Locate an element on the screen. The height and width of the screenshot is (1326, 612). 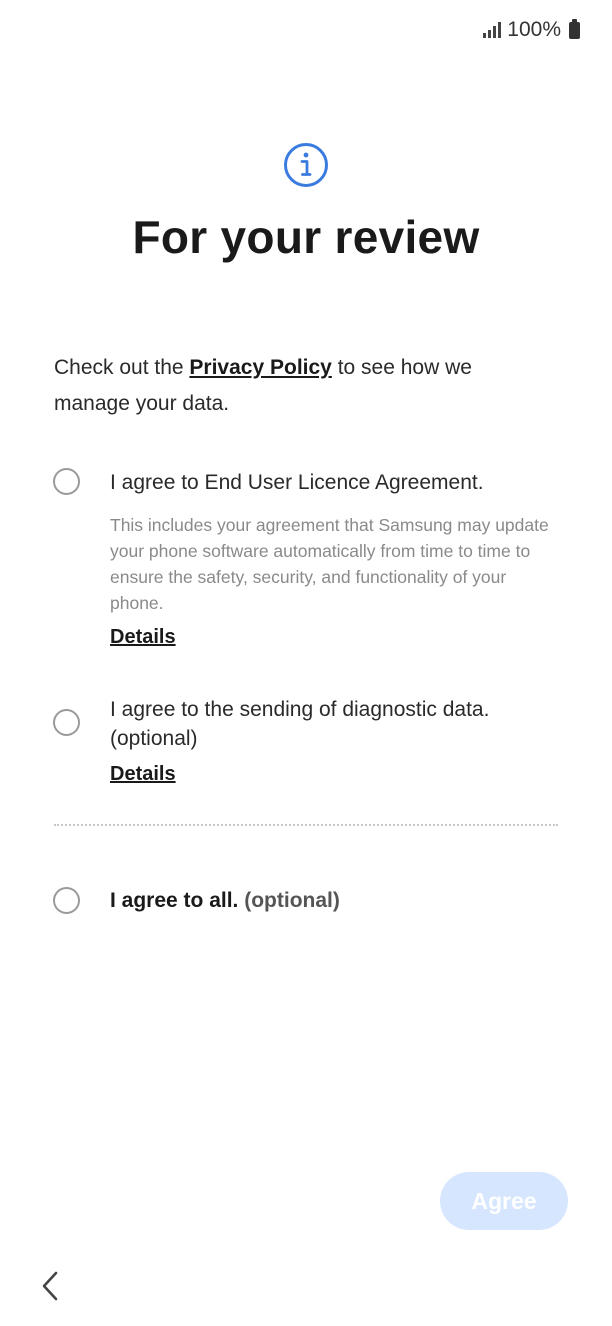
diagnostic-radio is located at coordinates (66, 722).